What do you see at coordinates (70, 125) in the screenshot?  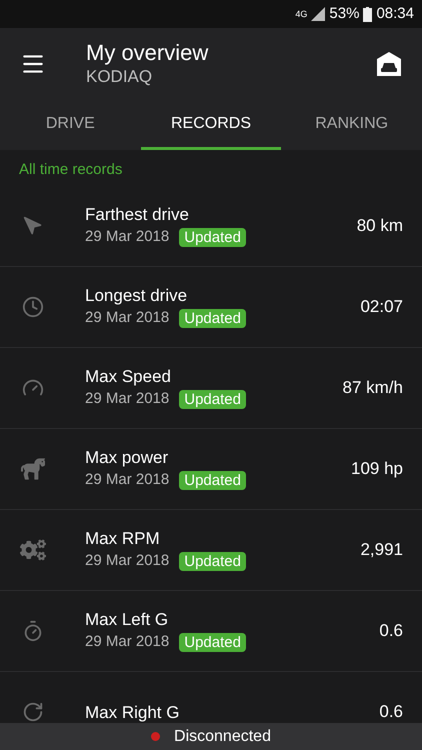 I see `tab: DRIVE` at bounding box center [70, 125].